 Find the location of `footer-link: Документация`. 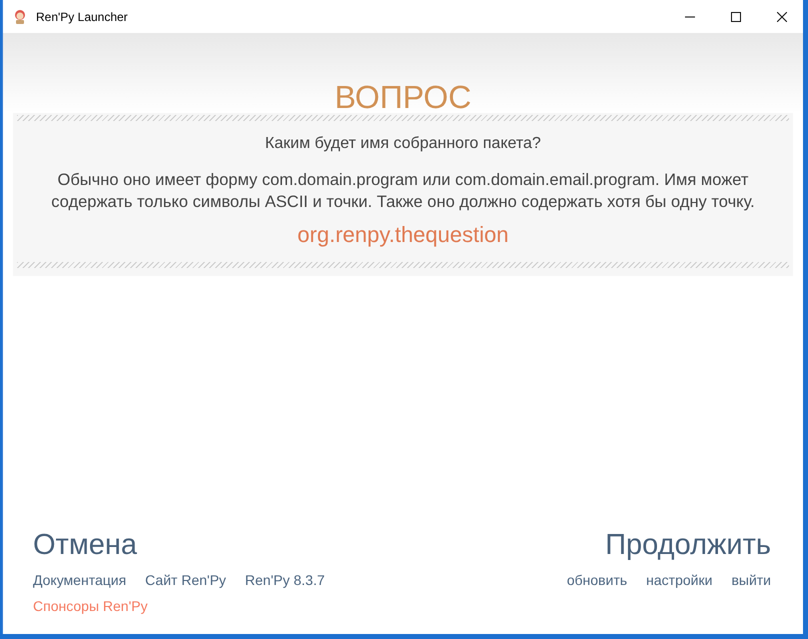

footer-link: Документация is located at coordinates (79, 580).